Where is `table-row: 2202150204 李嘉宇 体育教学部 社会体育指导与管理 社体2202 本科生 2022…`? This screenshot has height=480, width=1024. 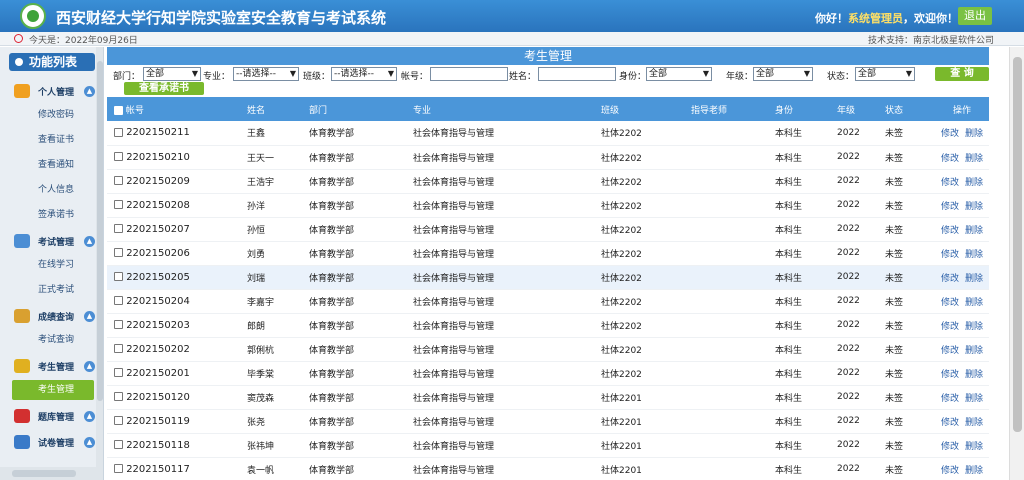
table-row: 2202150204 李嘉宇 体育教学部 社会体育指导与管理 社体2202 本科生 2022… is located at coordinates (548, 301).